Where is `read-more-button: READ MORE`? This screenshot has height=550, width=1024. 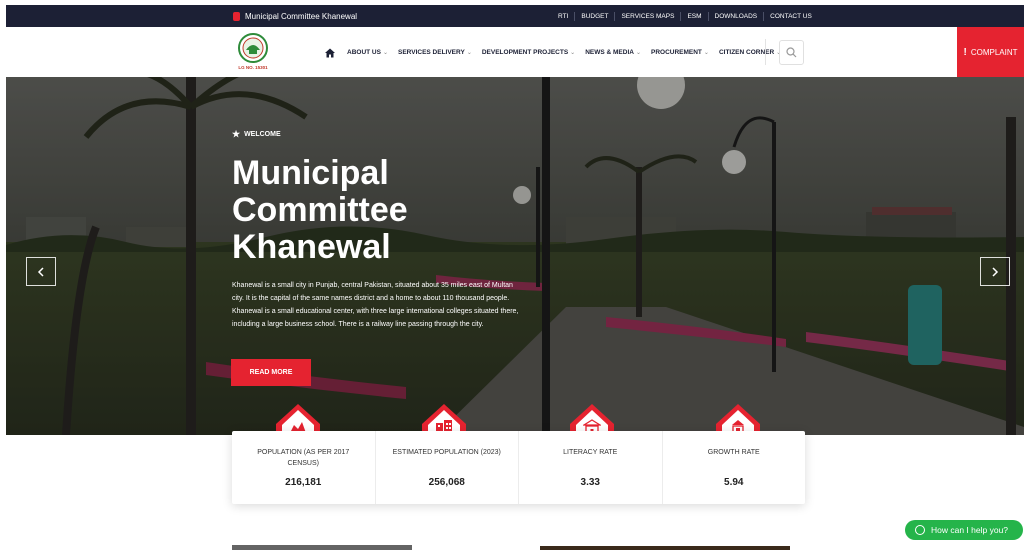
read-more-button: READ MORE is located at coordinates (271, 372).